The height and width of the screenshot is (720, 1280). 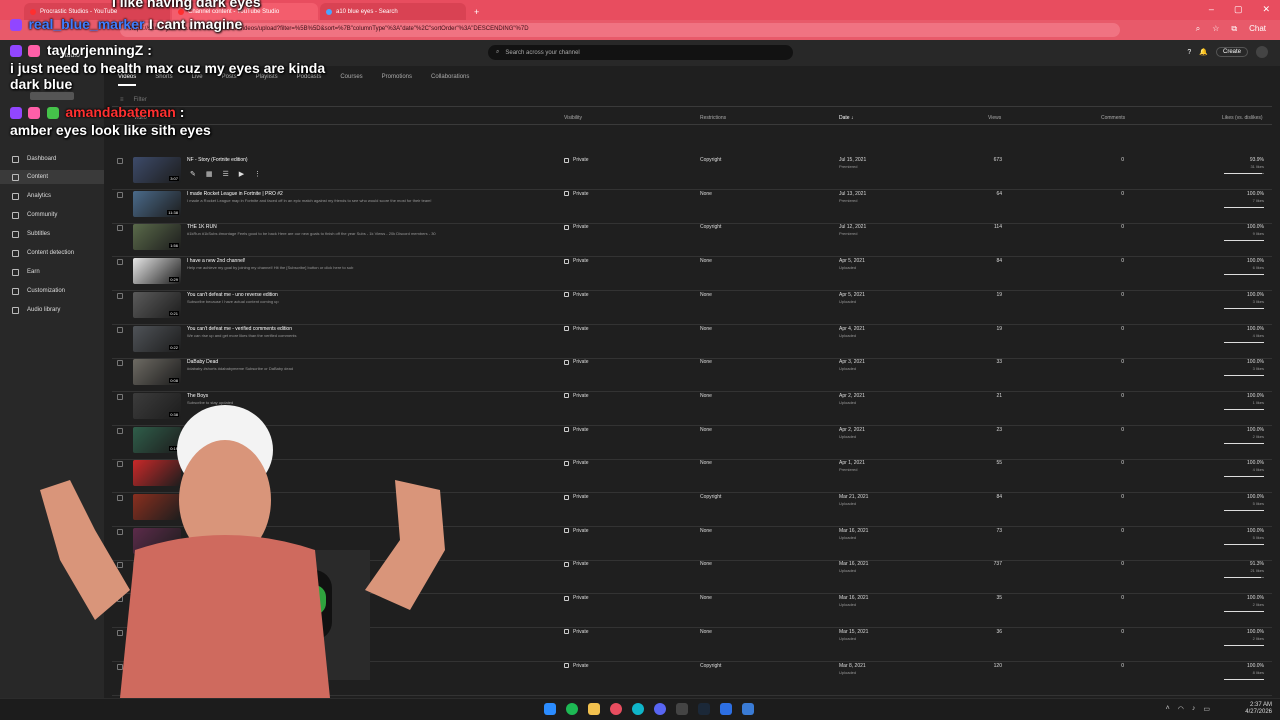 I want to click on start-icon, so click(x=550, y=709).